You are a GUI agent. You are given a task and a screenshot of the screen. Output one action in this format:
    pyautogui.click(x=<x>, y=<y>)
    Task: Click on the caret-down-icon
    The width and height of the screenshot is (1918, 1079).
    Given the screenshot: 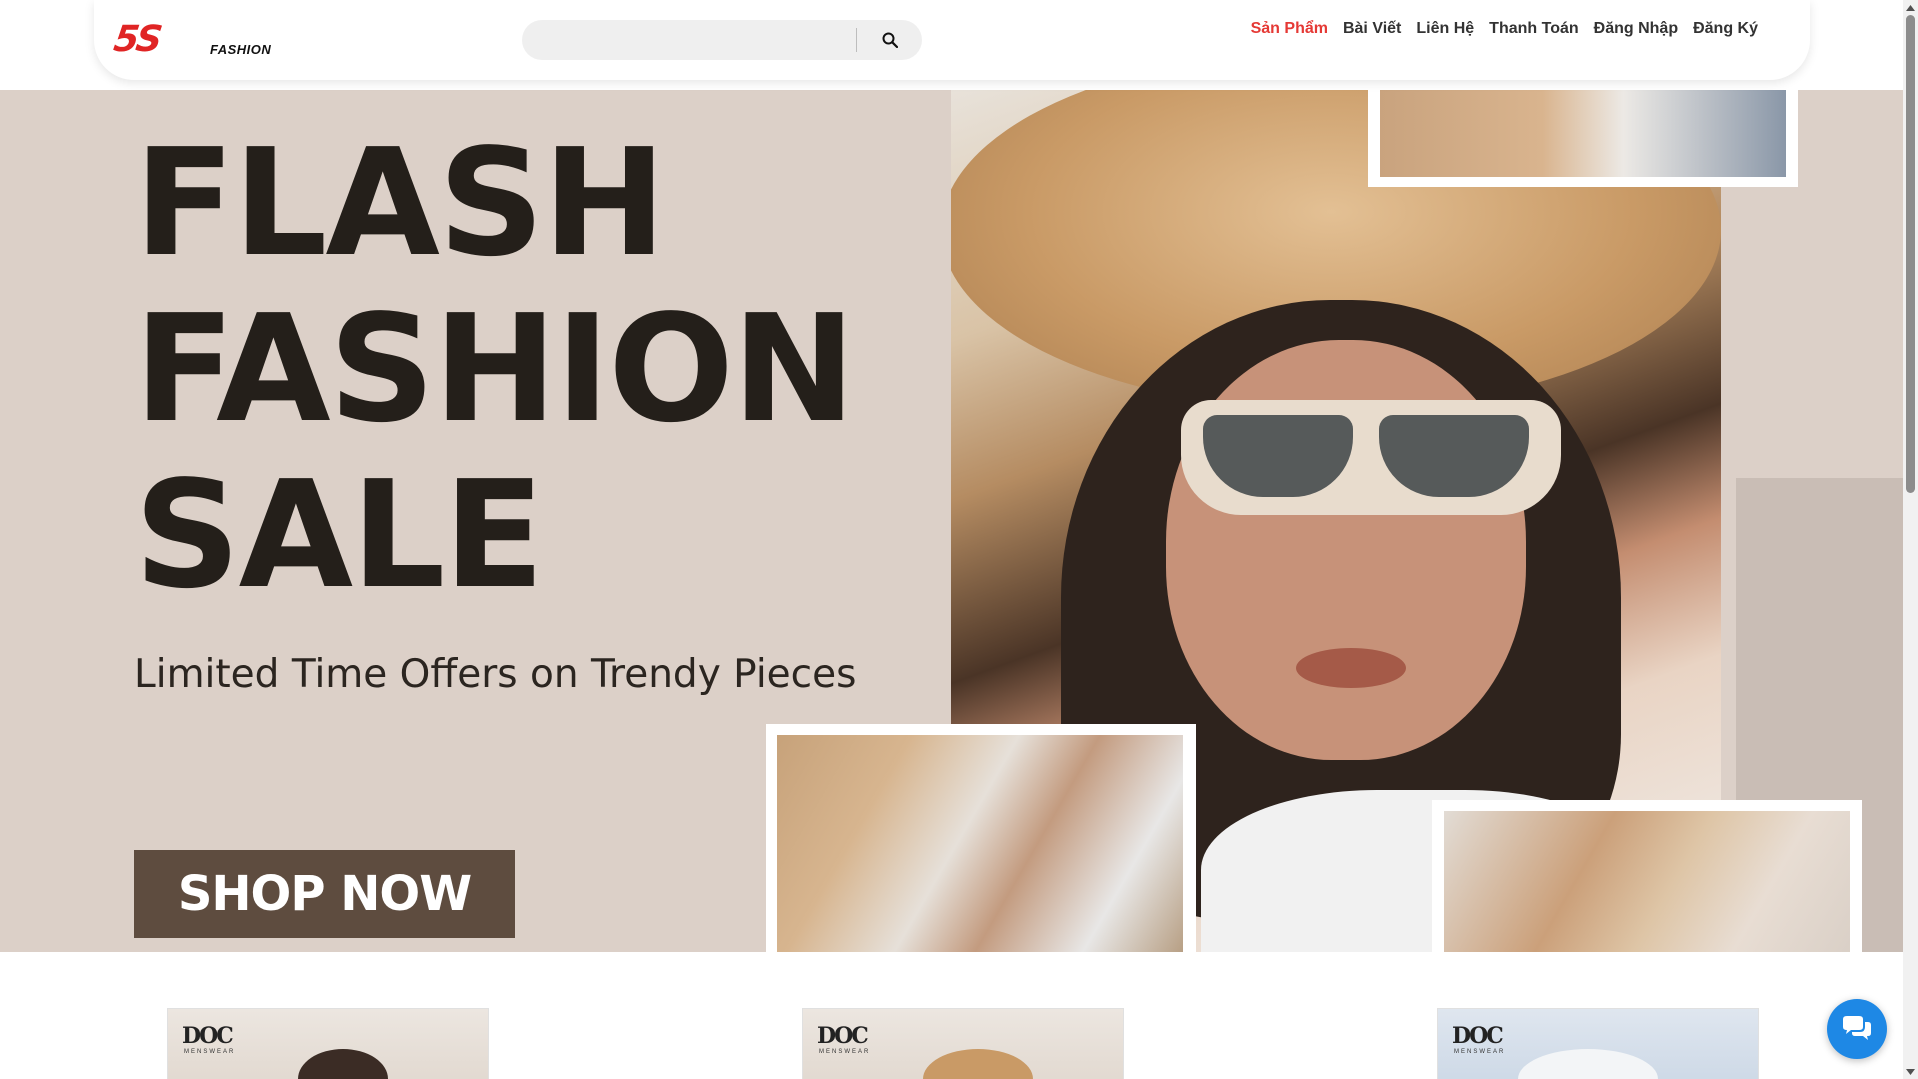 What is the action you would take?
    pyautogui.click(x=1910, y=1071)
    